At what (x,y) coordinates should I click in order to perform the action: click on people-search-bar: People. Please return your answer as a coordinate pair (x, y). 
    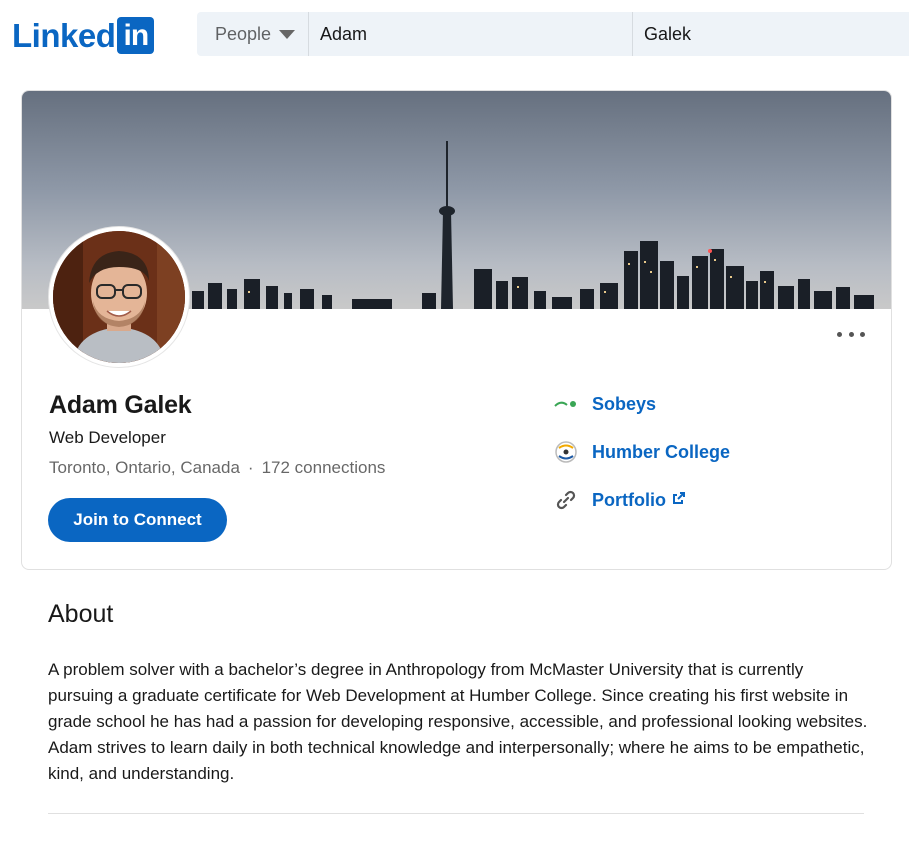
    Looking at the image, I should click on (553, 34).